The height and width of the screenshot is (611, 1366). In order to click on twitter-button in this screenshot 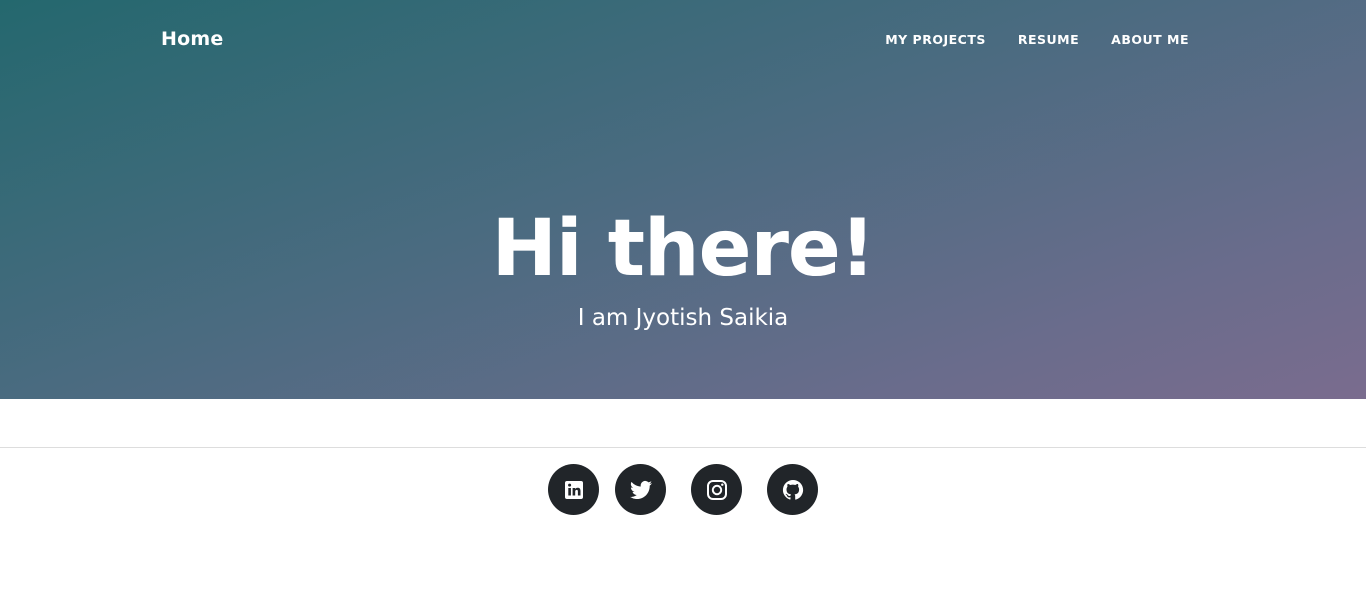, I will do `click(640, 489)`.